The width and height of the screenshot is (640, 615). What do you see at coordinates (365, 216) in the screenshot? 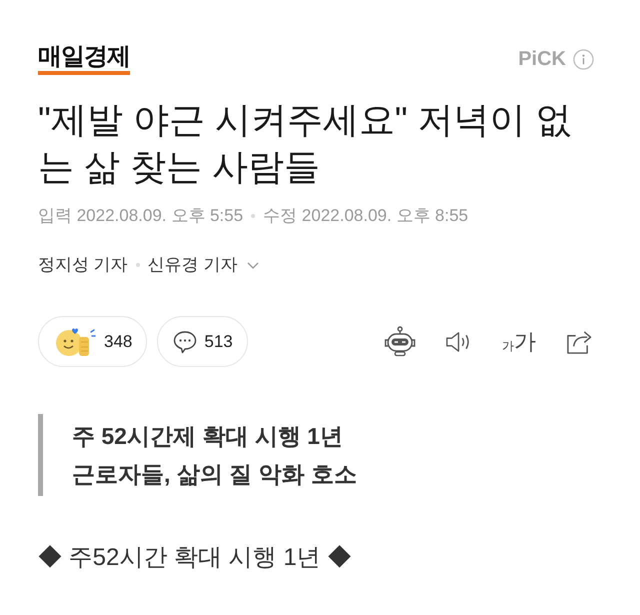
I see `date-text: 수정 2022.08.09. 오후 8:55` at bounding box center [365, 216].